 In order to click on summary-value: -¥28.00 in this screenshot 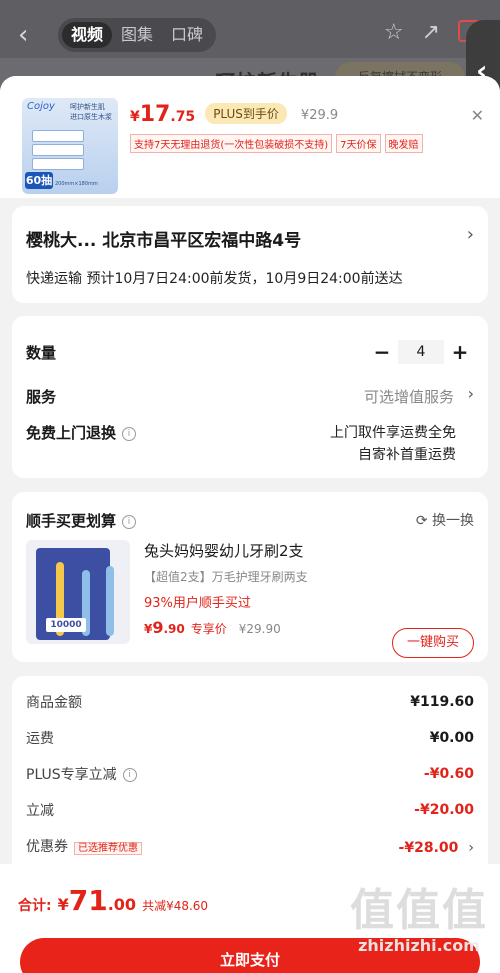, I will do `click(428, 847)`.